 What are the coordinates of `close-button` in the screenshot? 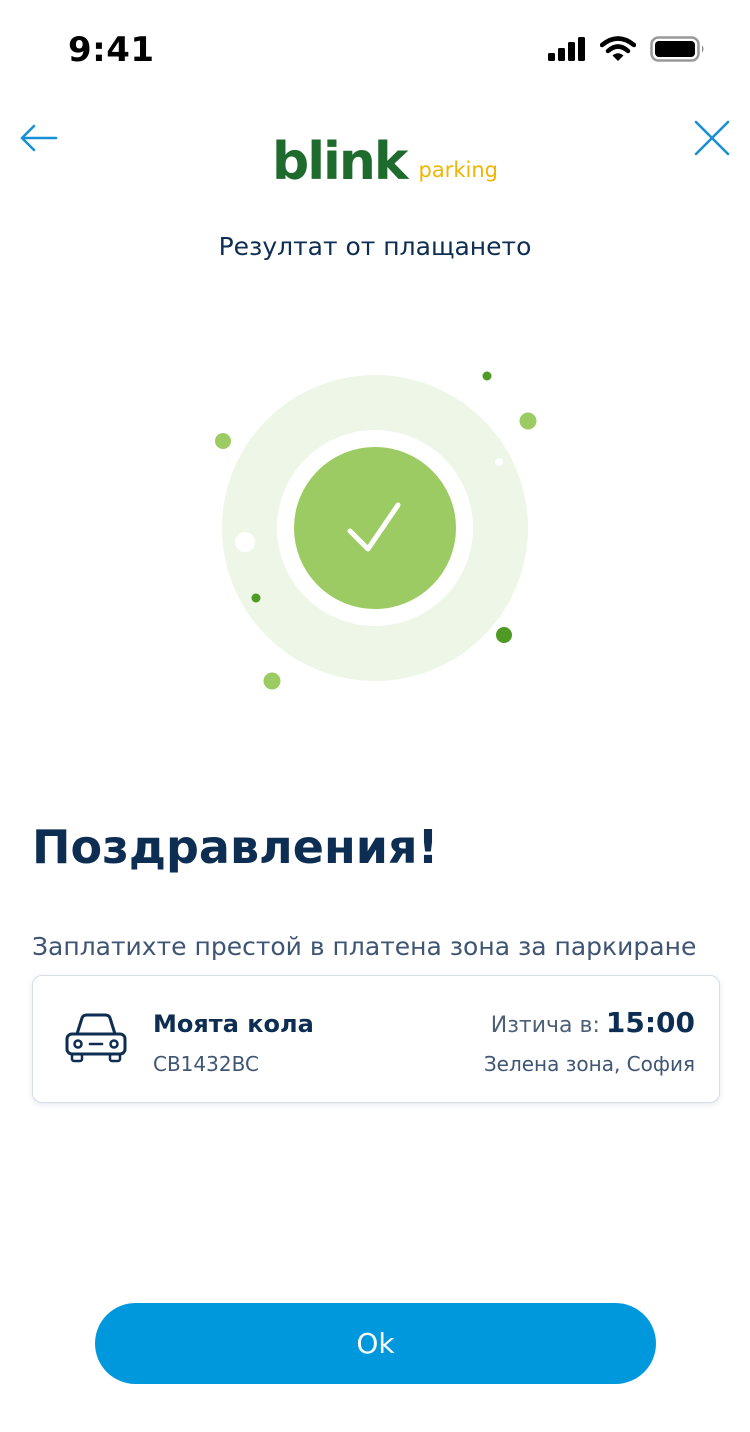 It's located at (712, 138).